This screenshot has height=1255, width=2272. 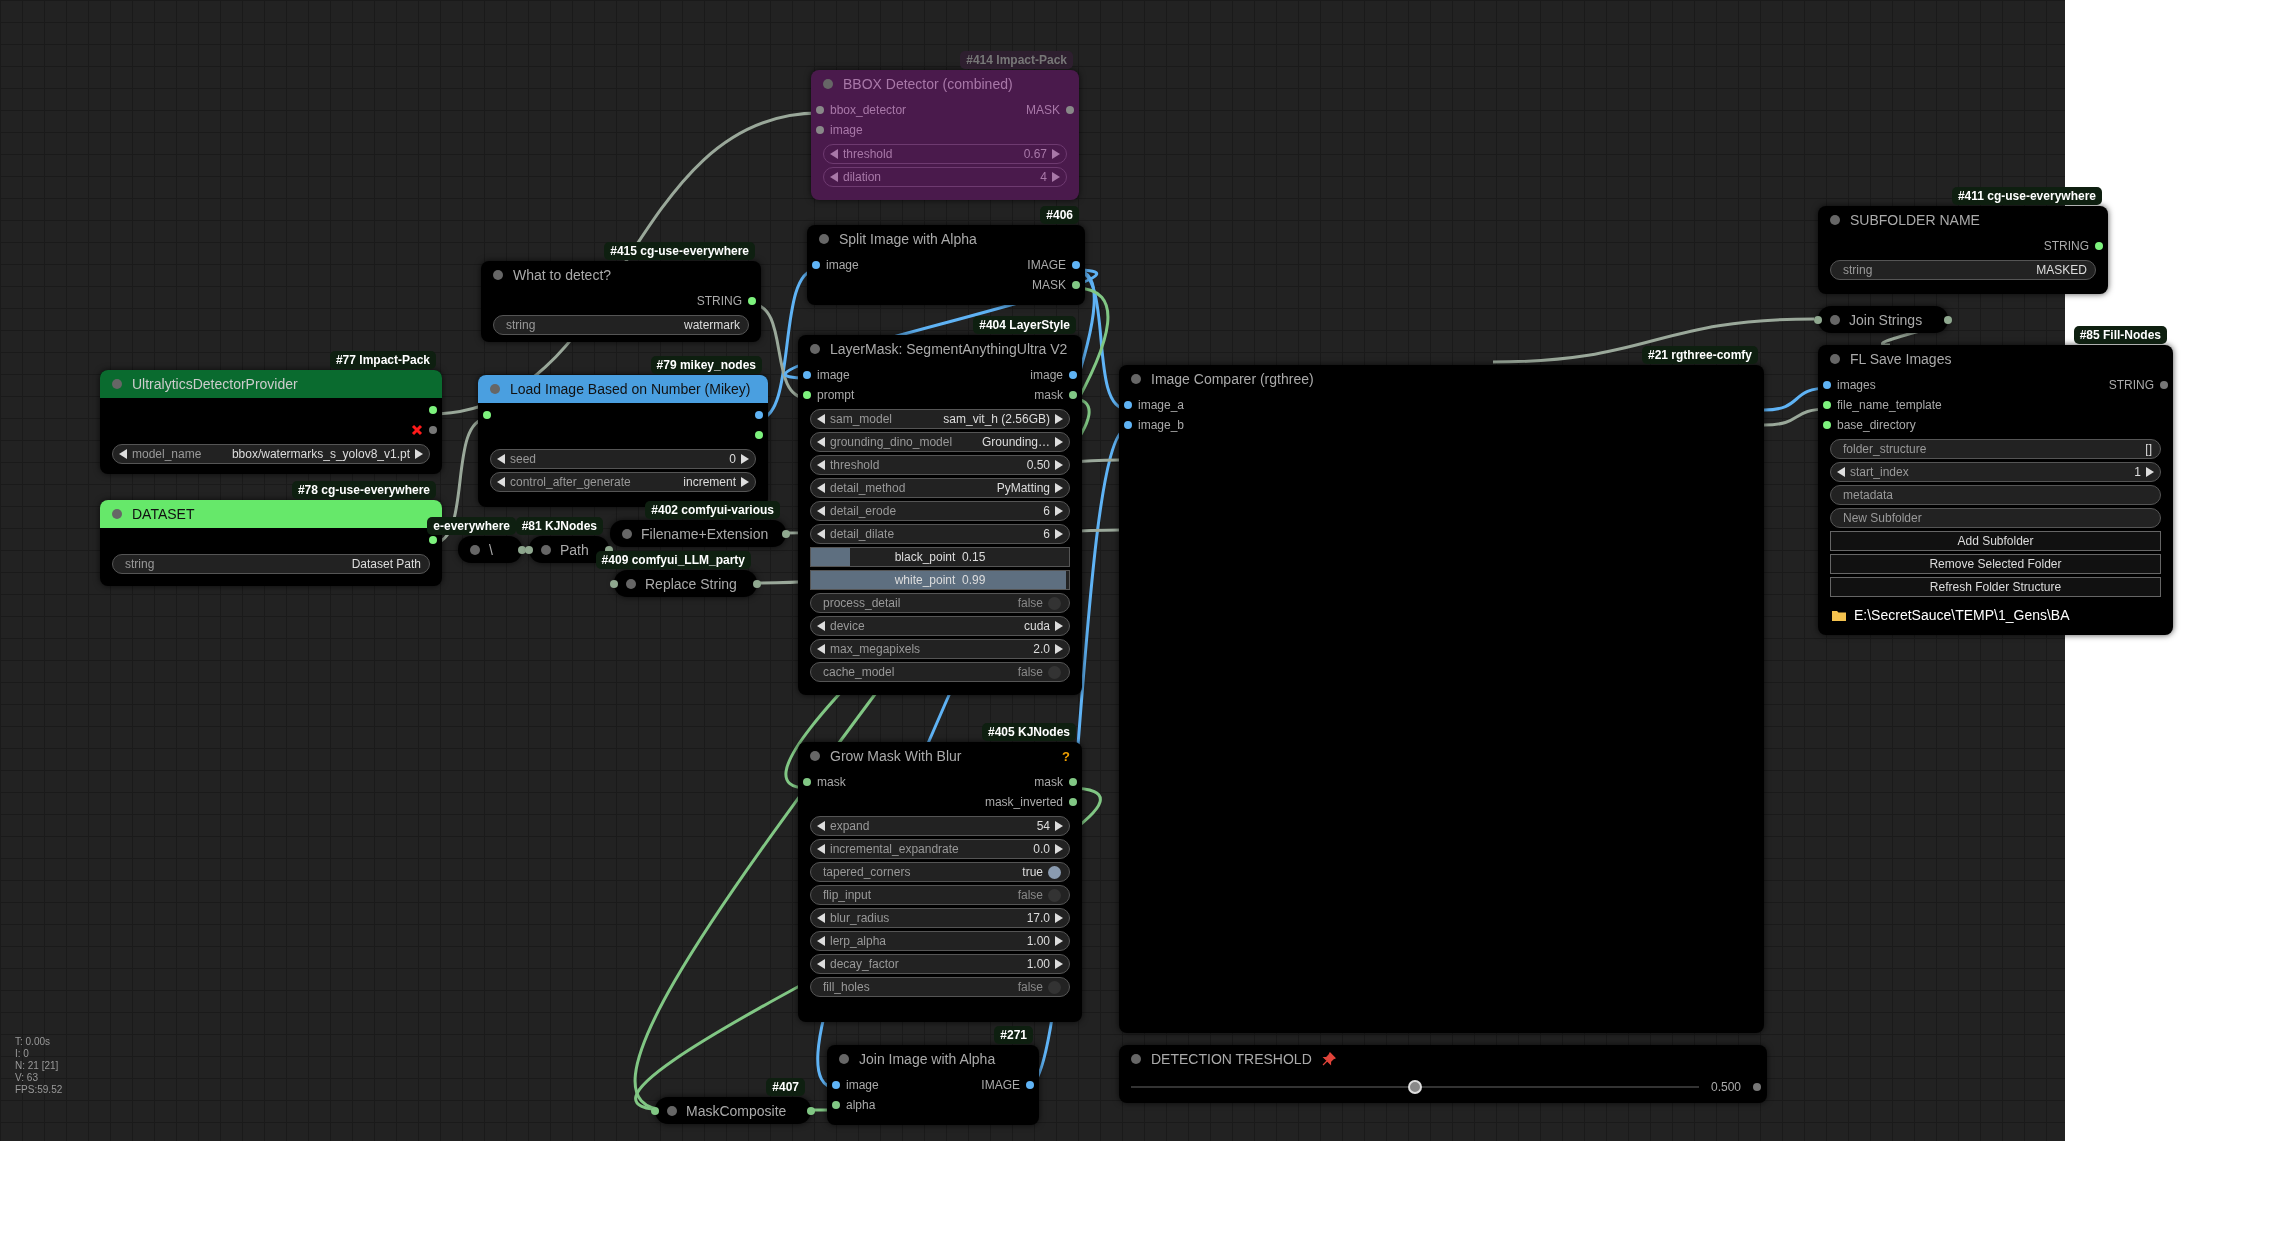 I want to click on text-field: New Subfolder, so click(x=1995, y=518).